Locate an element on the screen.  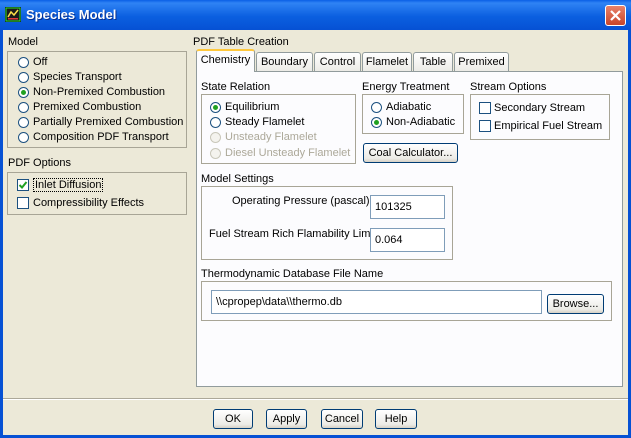
radio-premixed-combustion is located at coordinates (23, 107).